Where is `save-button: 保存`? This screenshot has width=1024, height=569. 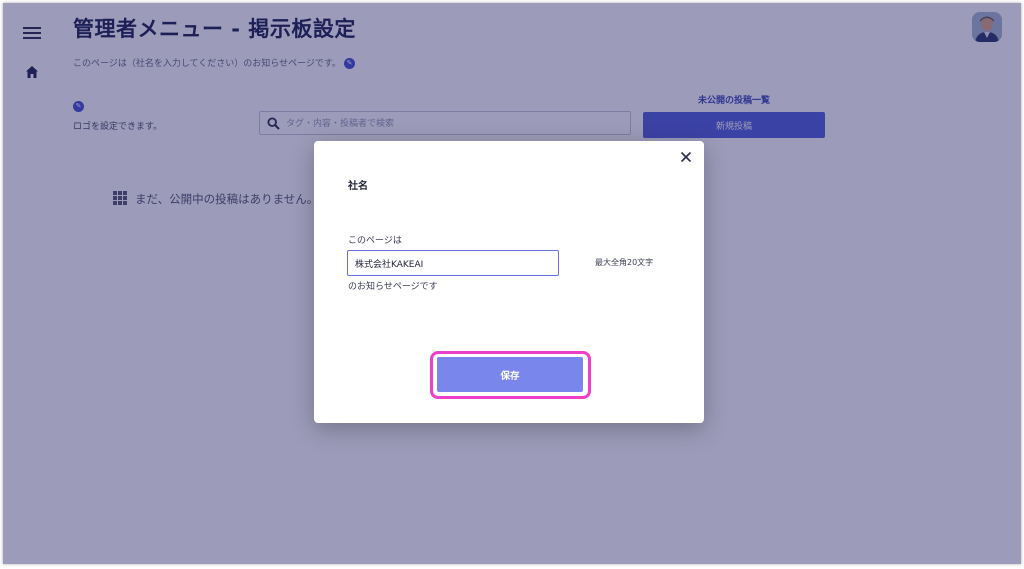
save-button: 保存 is located at coordinates (510, 374).